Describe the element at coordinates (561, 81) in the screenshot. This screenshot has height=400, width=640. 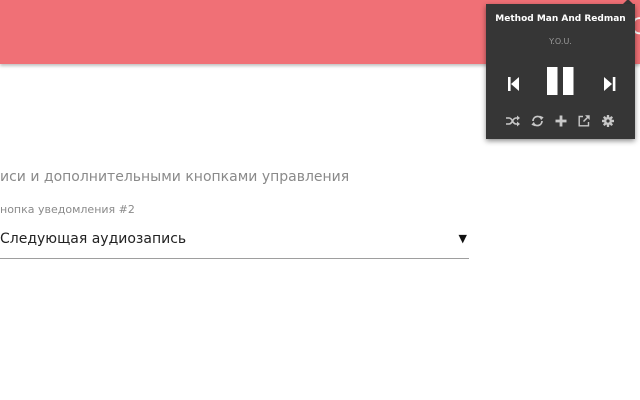
I see `pause-icon` at that location.